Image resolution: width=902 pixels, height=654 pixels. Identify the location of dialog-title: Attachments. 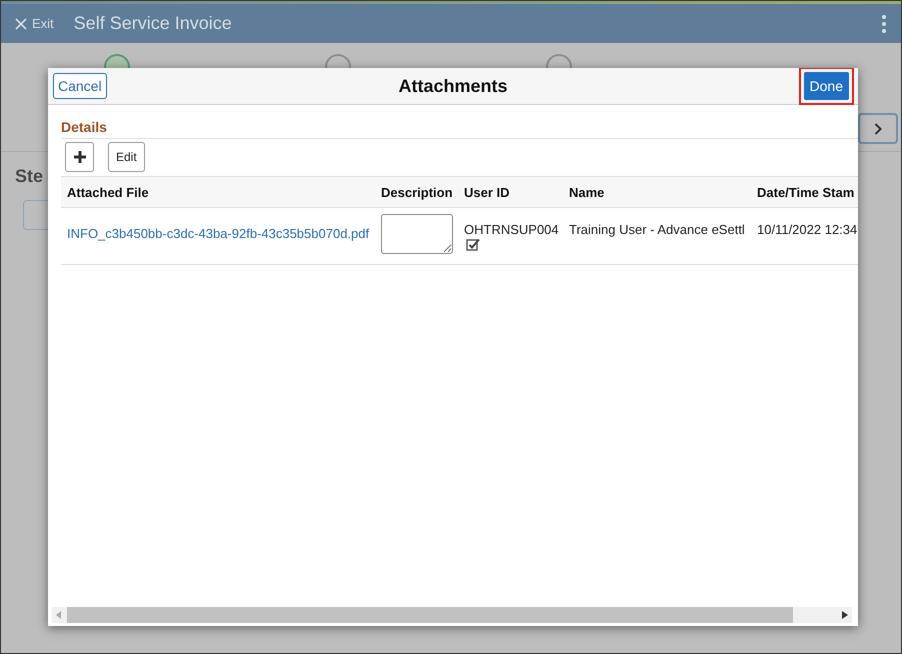
(453, 86).